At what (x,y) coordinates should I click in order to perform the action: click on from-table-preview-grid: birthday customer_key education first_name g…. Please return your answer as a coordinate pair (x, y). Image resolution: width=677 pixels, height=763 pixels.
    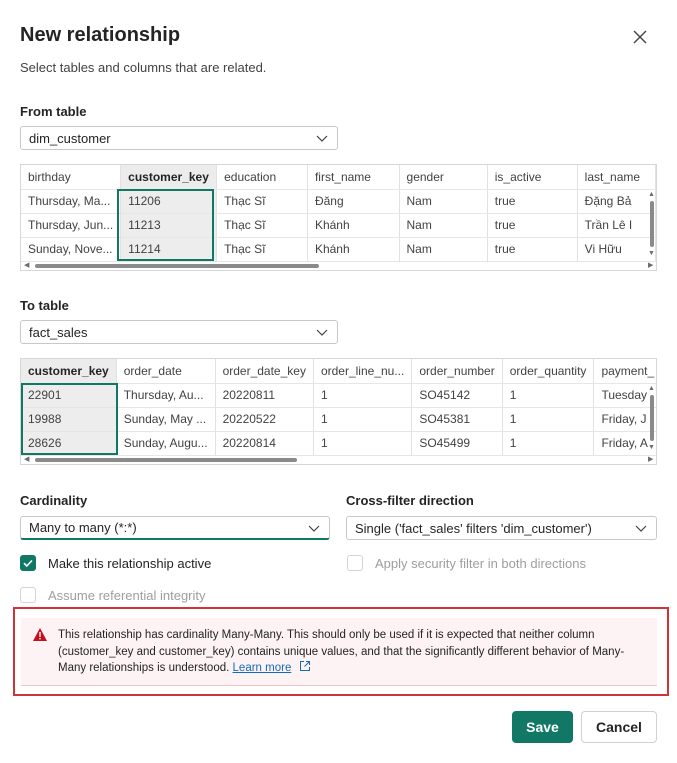
    Looking at the image, I should click on (338, 217).